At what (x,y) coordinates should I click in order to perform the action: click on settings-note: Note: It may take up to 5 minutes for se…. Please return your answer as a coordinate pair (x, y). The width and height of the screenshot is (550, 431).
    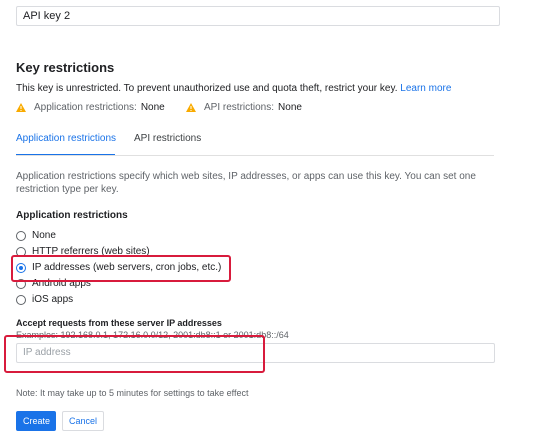
    Looking at the image, I should click on (132, 393).